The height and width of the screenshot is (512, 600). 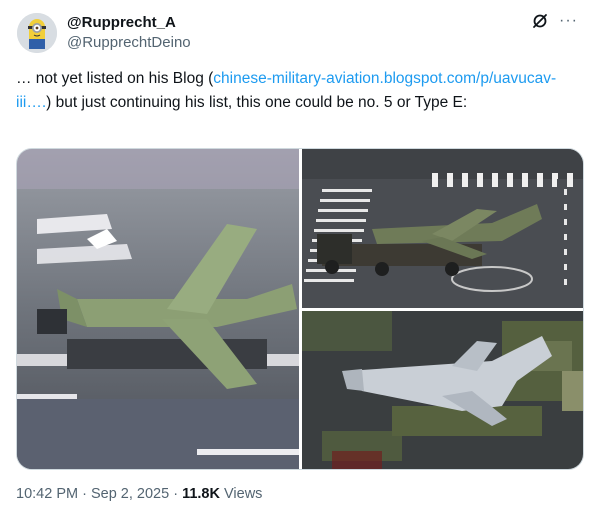 What do you see at coordinates (554, 21) in the screenshot?
I see `tweet-actions: ···` at bounding box center [554, 21].